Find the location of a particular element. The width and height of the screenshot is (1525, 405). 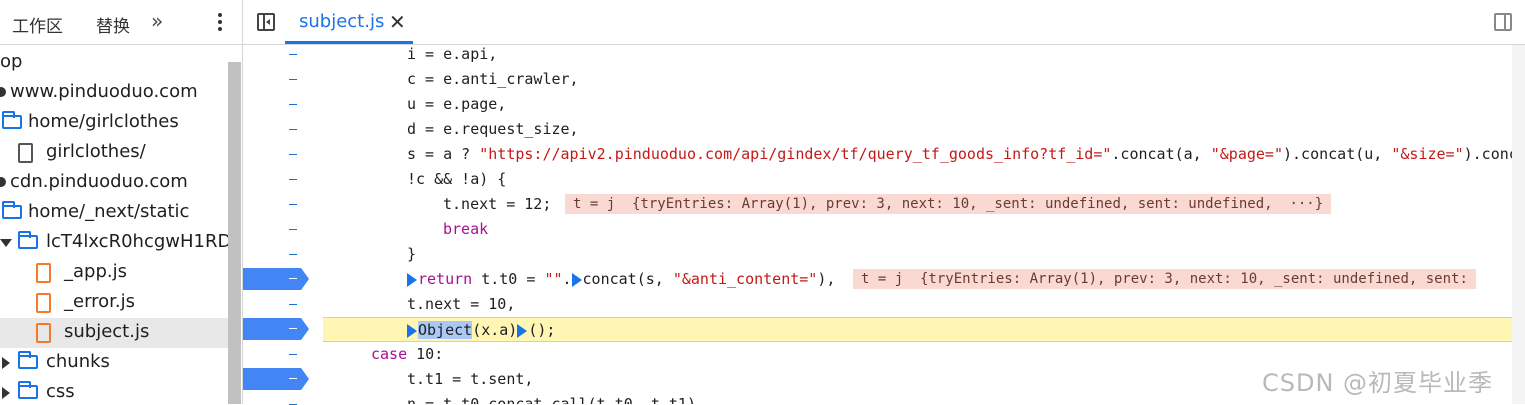

tree-item-label: op is located at coordinates (11, 61).